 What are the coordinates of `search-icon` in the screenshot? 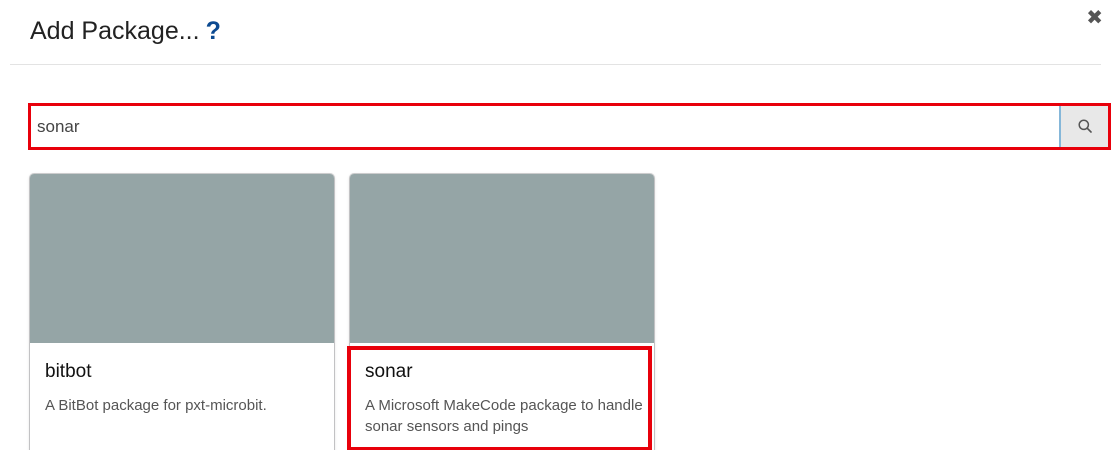 It's located at (1085, 126).